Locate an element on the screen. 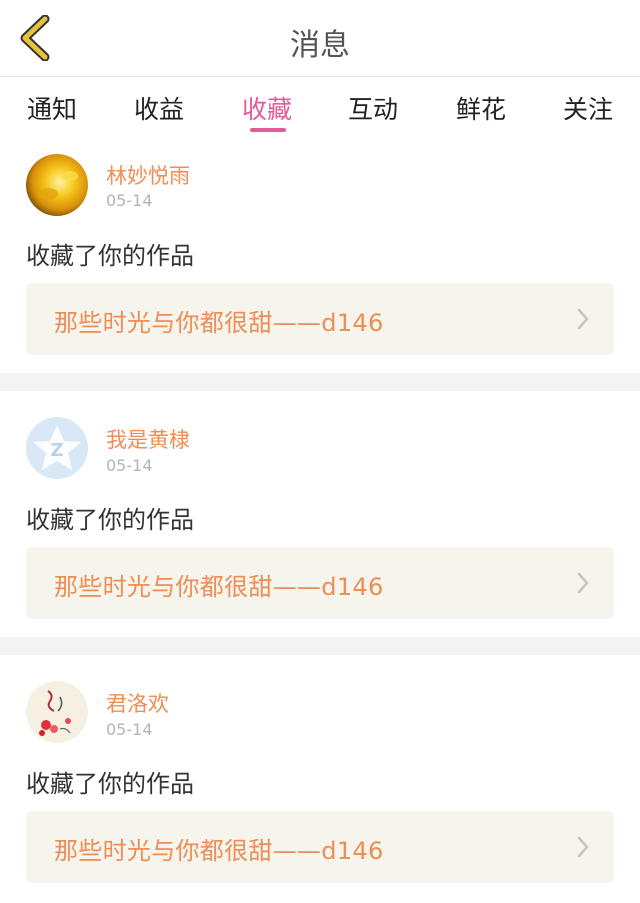 Image resolution: width=640 pixels, height=903 pixels. tab-notice: 通知 is located at coordinates (52, 108).